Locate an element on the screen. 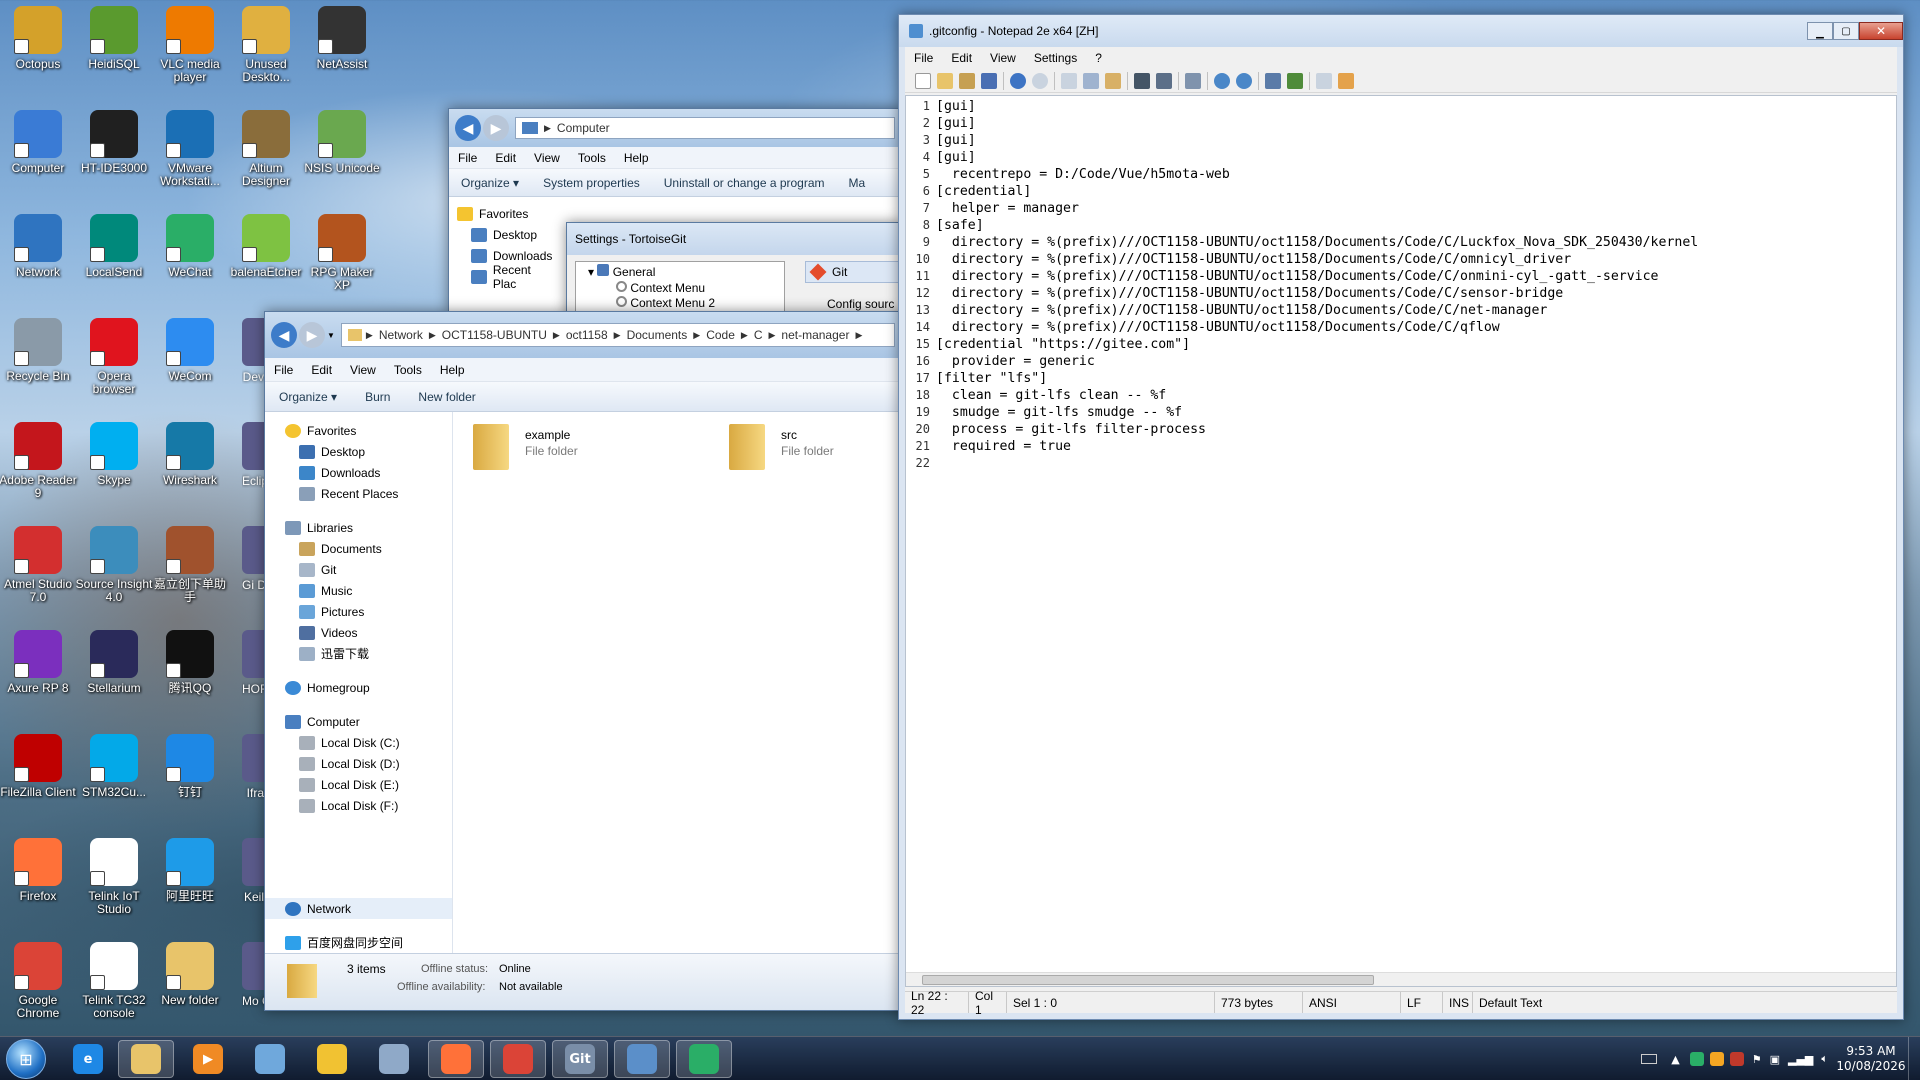 This screenshot has height=1080, width=1920. cut-icon is located at coordinates (1069, 80).